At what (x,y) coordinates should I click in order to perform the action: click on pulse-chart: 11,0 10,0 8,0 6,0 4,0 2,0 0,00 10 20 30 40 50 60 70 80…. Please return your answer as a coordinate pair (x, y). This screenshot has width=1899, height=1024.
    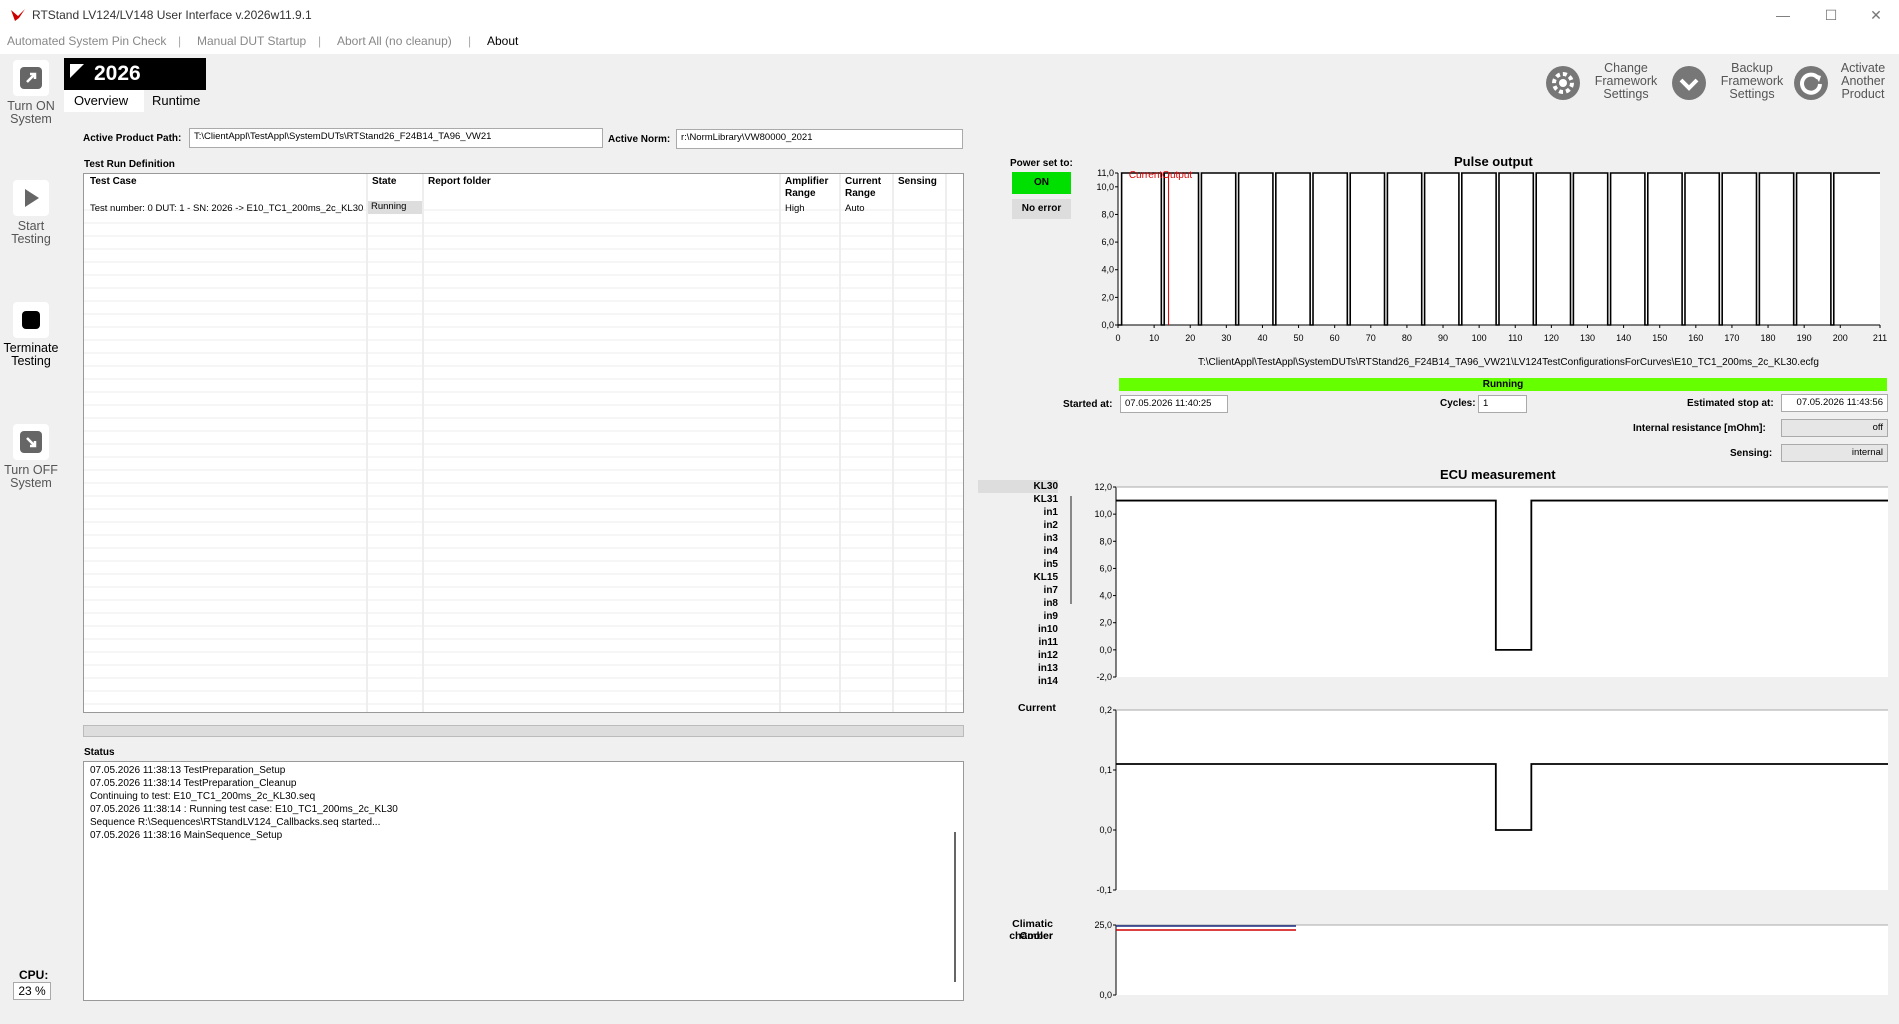
    Looking at the image, I should click on (1491, 255).